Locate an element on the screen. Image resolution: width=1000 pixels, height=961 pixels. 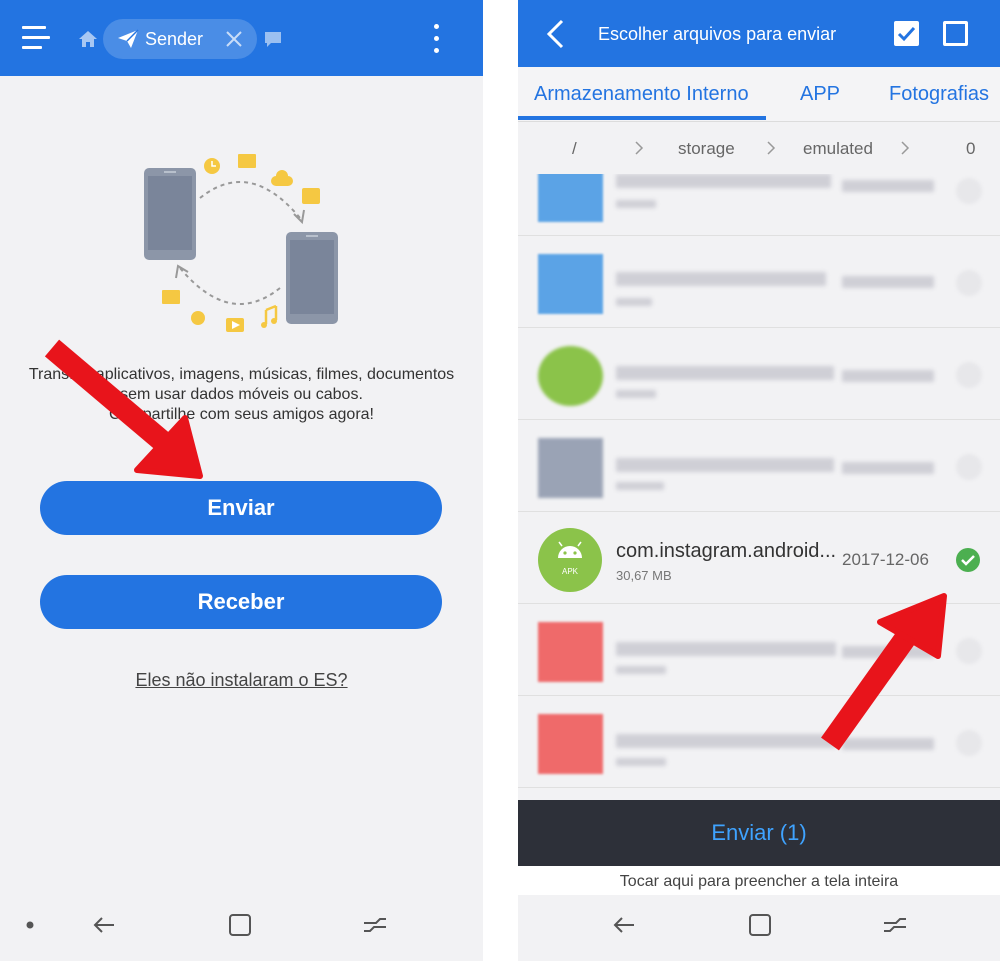
breadcrumb-root: / is located at coordinates (574, 149).